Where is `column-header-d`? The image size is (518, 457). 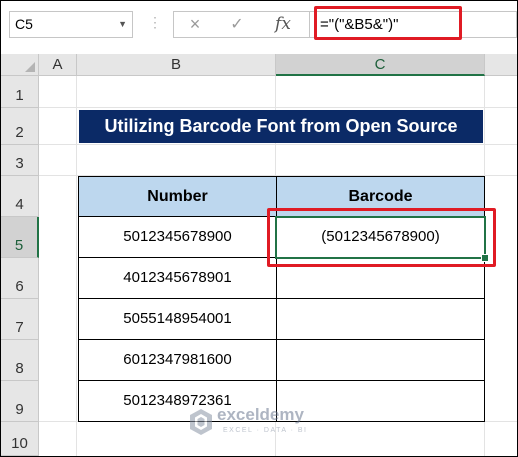 column-header-d is located at coordinates (501, 65).